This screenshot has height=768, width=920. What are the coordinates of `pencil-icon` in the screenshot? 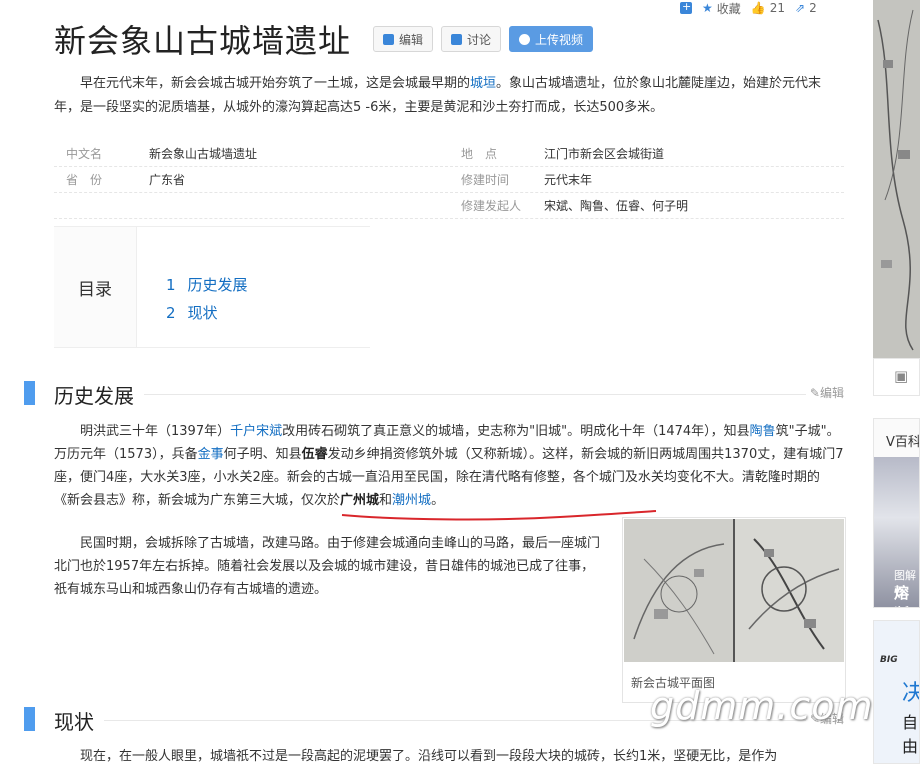 It's located at (388, 39).